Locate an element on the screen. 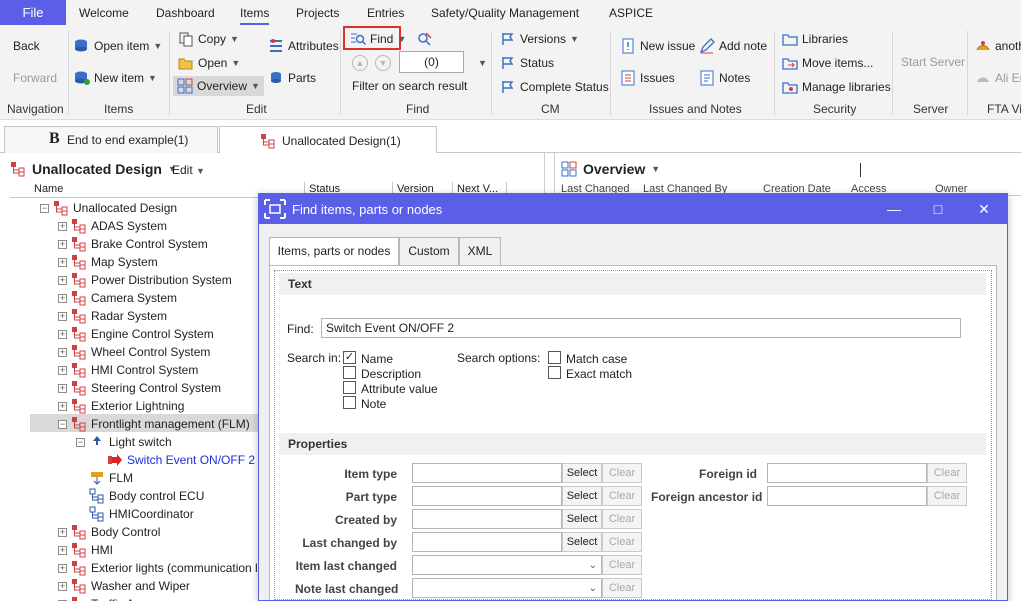  tree-row: + Camera System is located at coordinates (117, 298).